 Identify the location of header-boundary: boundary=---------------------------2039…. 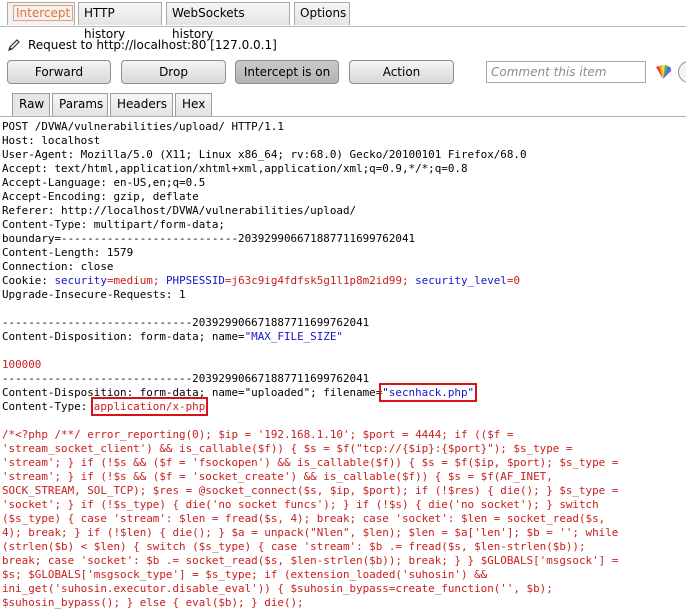
(209, 238).